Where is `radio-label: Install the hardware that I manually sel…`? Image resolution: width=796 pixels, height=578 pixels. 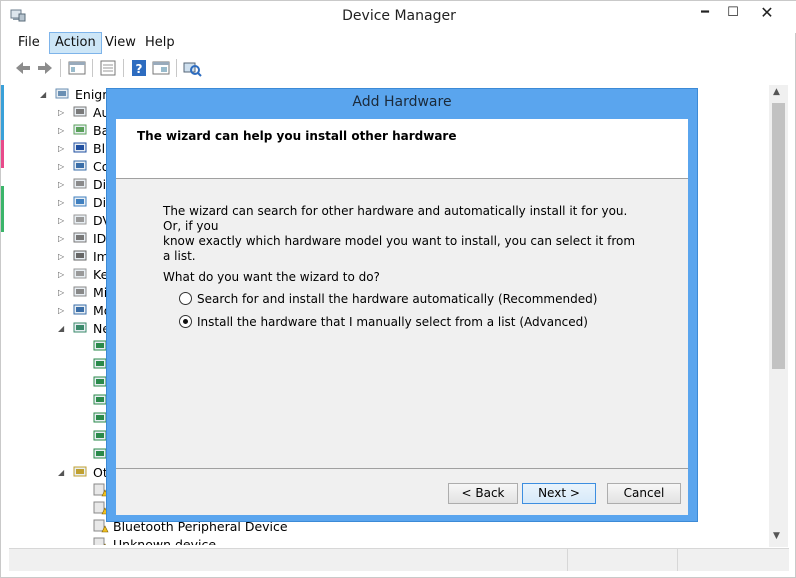 radio-label: Install the hardware that I manually sel… is located at coordinates (392, 322).